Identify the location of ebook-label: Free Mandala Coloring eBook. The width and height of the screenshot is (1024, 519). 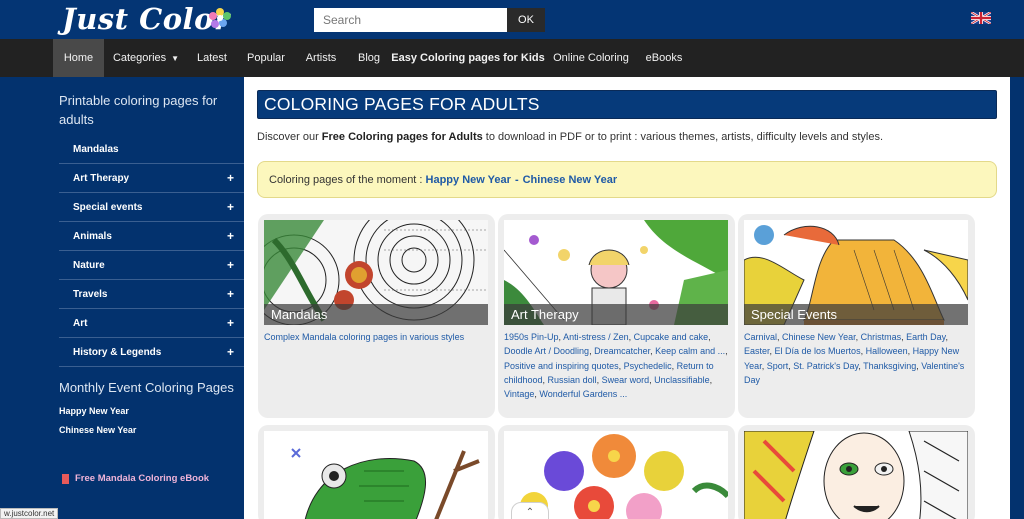
(142, 478).